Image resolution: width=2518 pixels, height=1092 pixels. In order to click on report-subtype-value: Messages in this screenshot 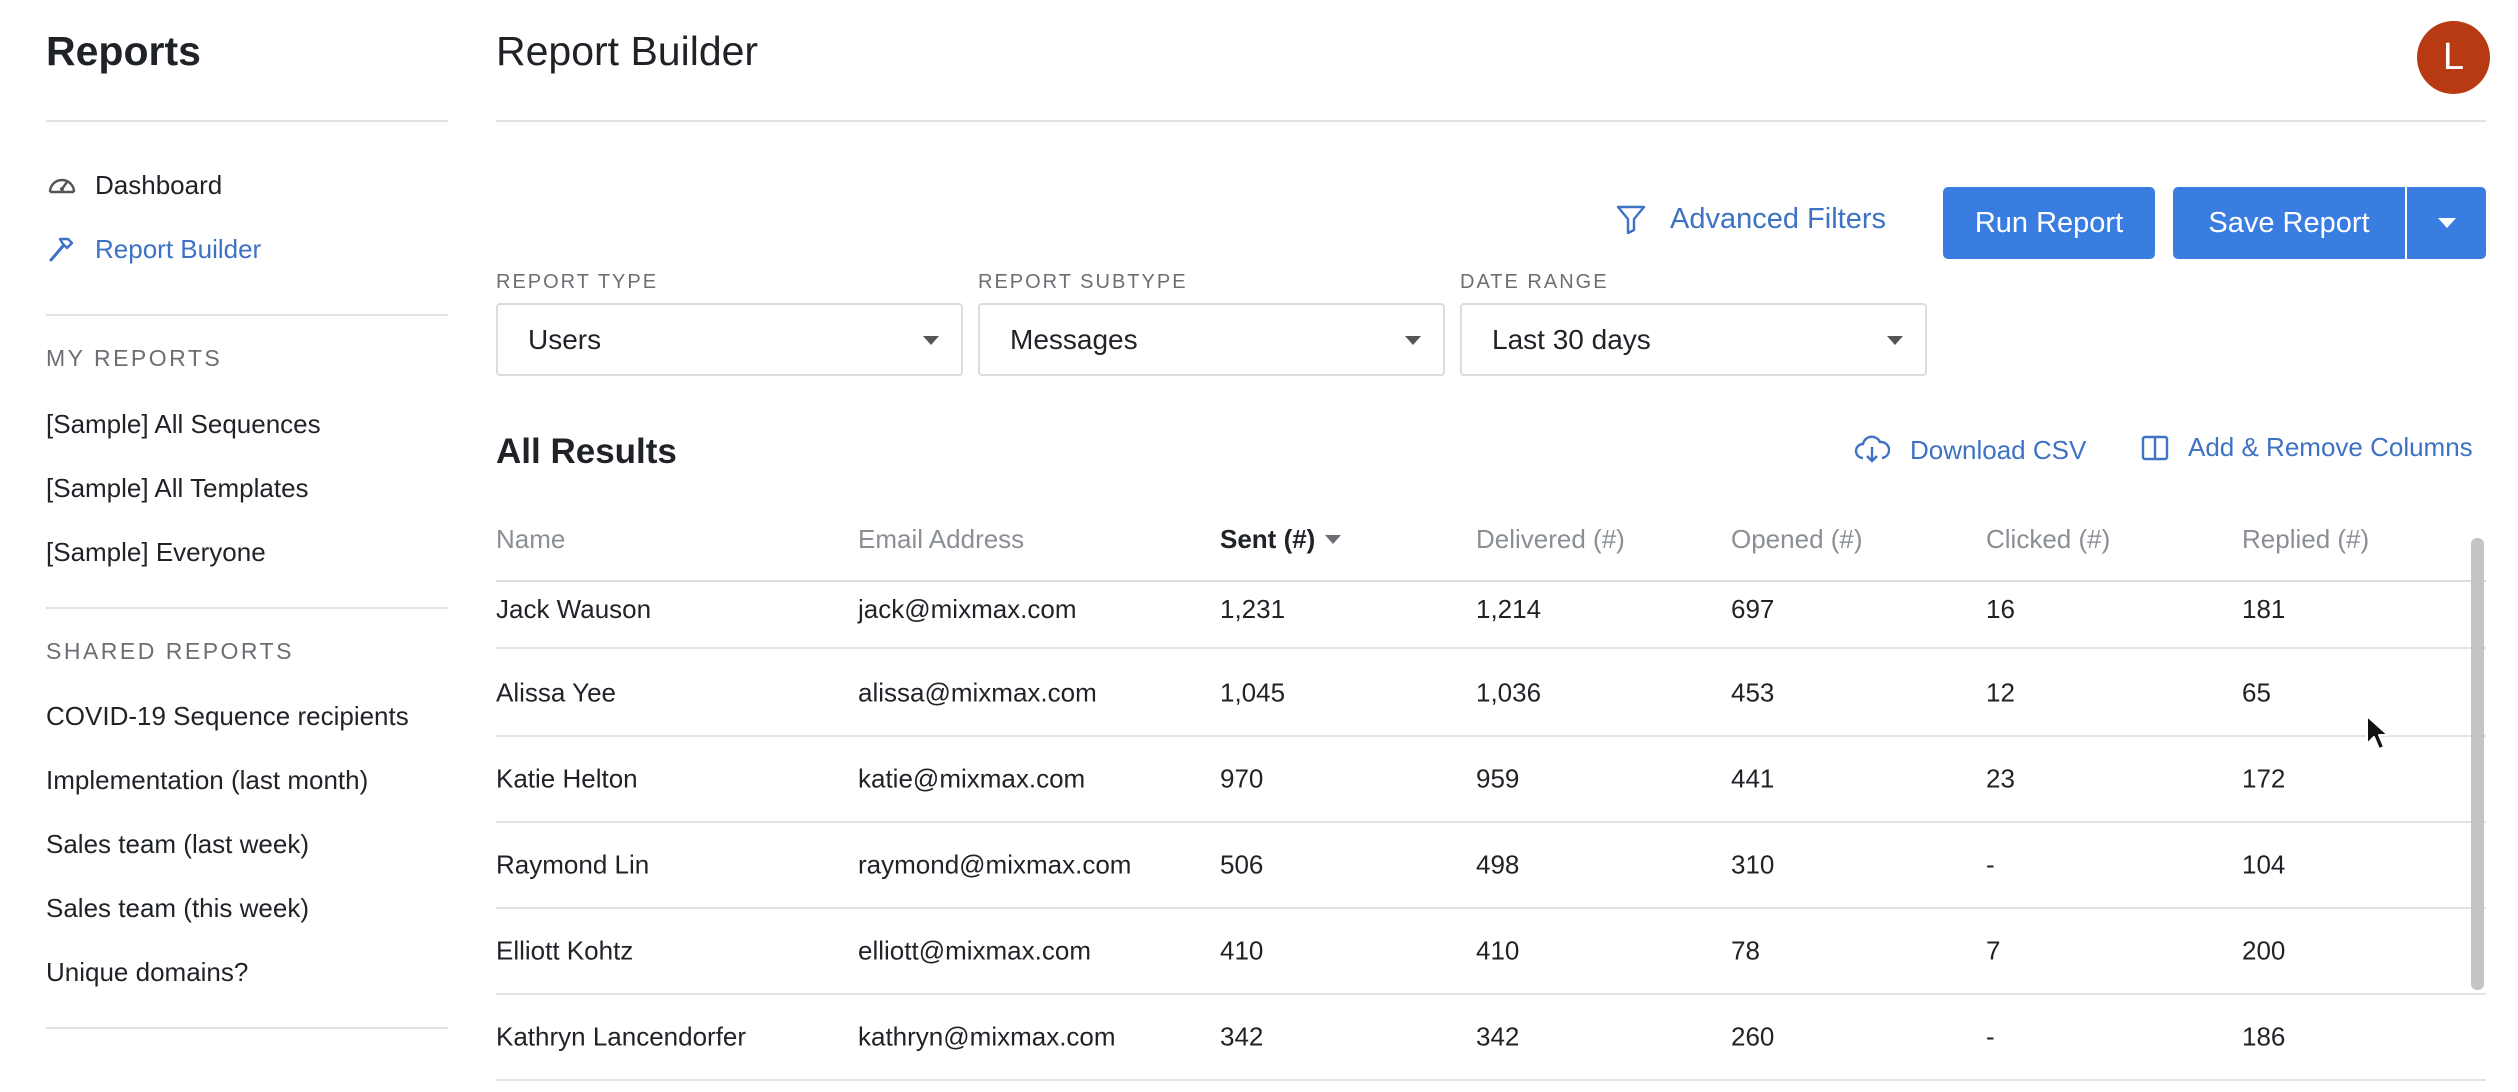, I will do `click(1074, 339)`.